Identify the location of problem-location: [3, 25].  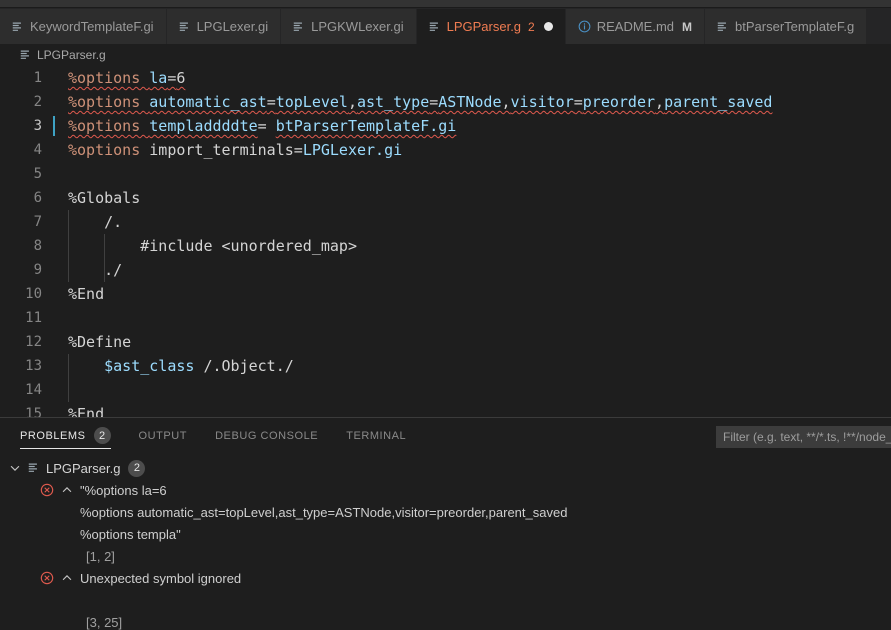
(445, 620).